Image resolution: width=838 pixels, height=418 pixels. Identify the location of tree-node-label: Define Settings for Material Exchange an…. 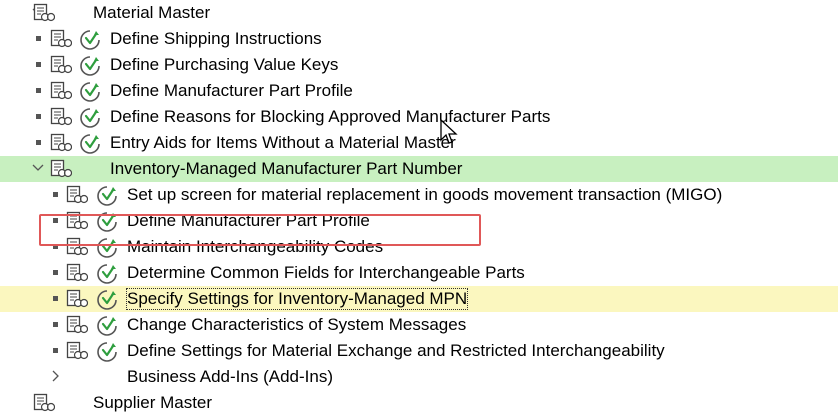
(396, 351).